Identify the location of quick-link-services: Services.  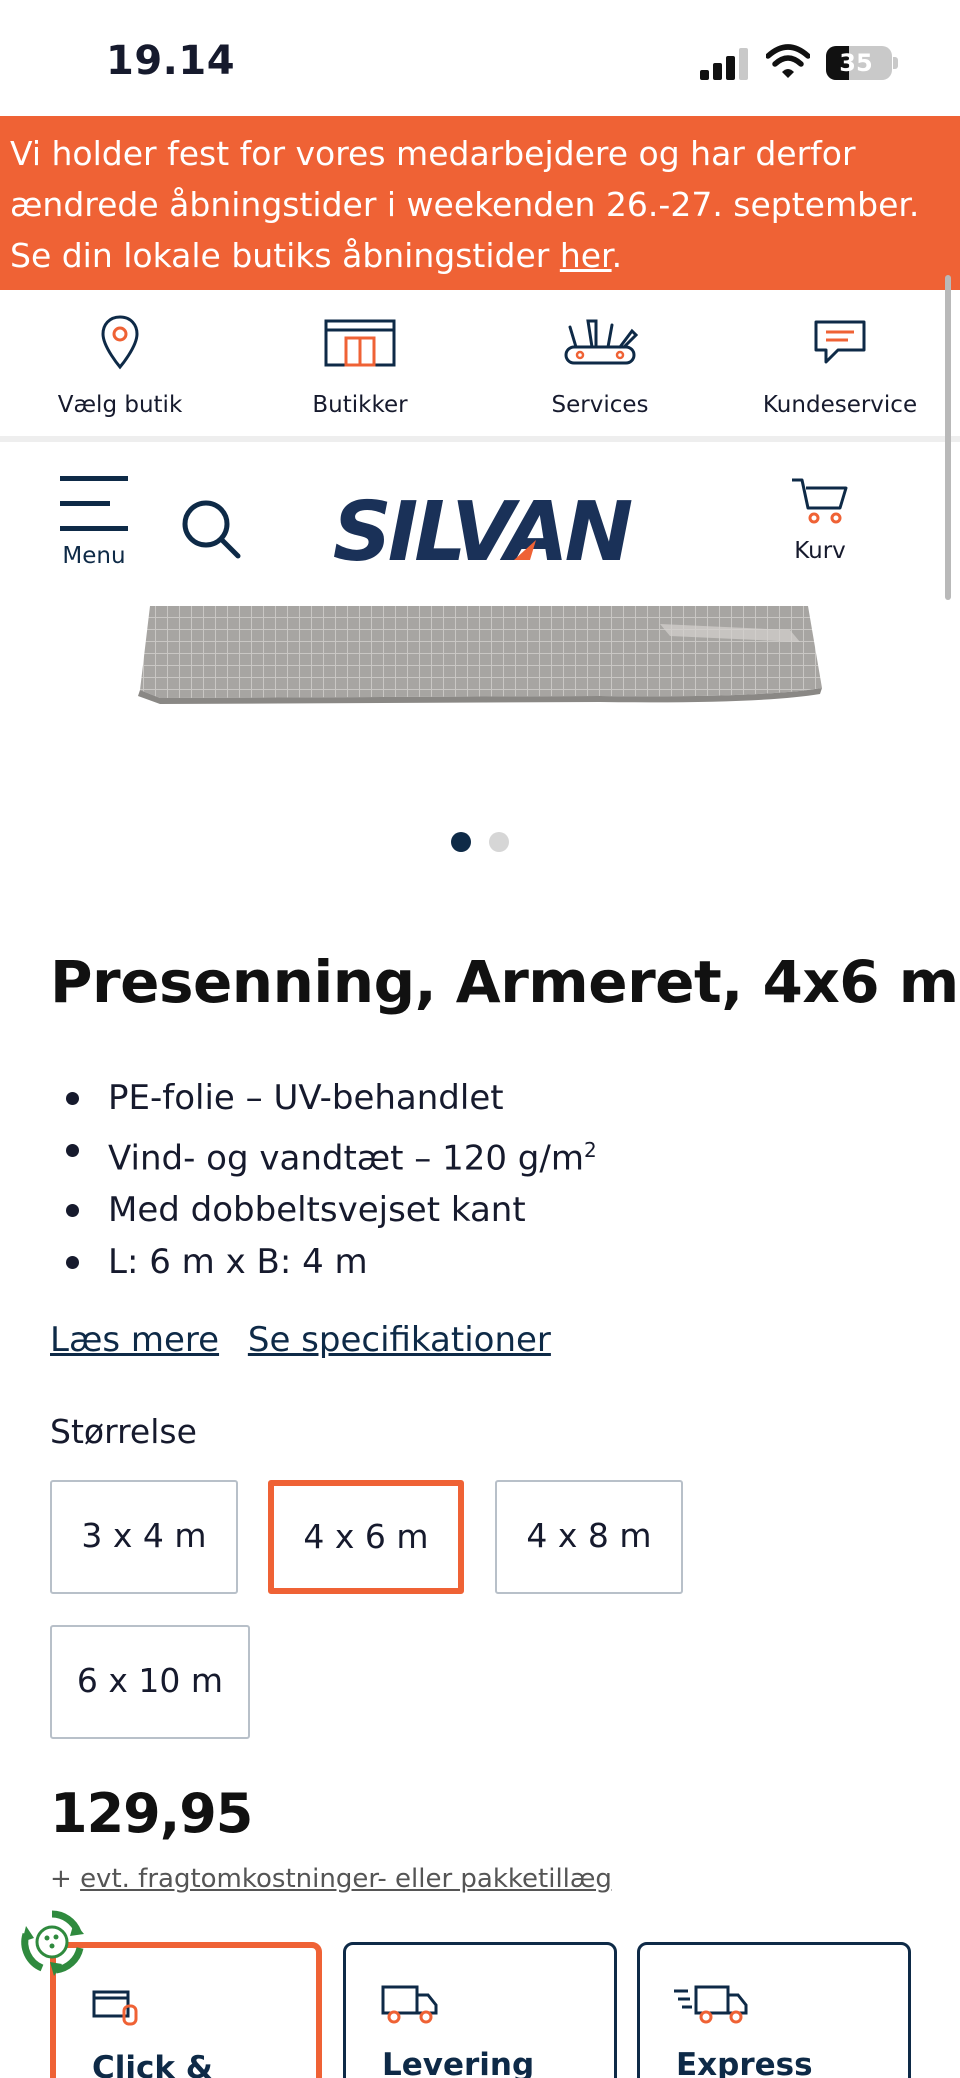
(600, 363).